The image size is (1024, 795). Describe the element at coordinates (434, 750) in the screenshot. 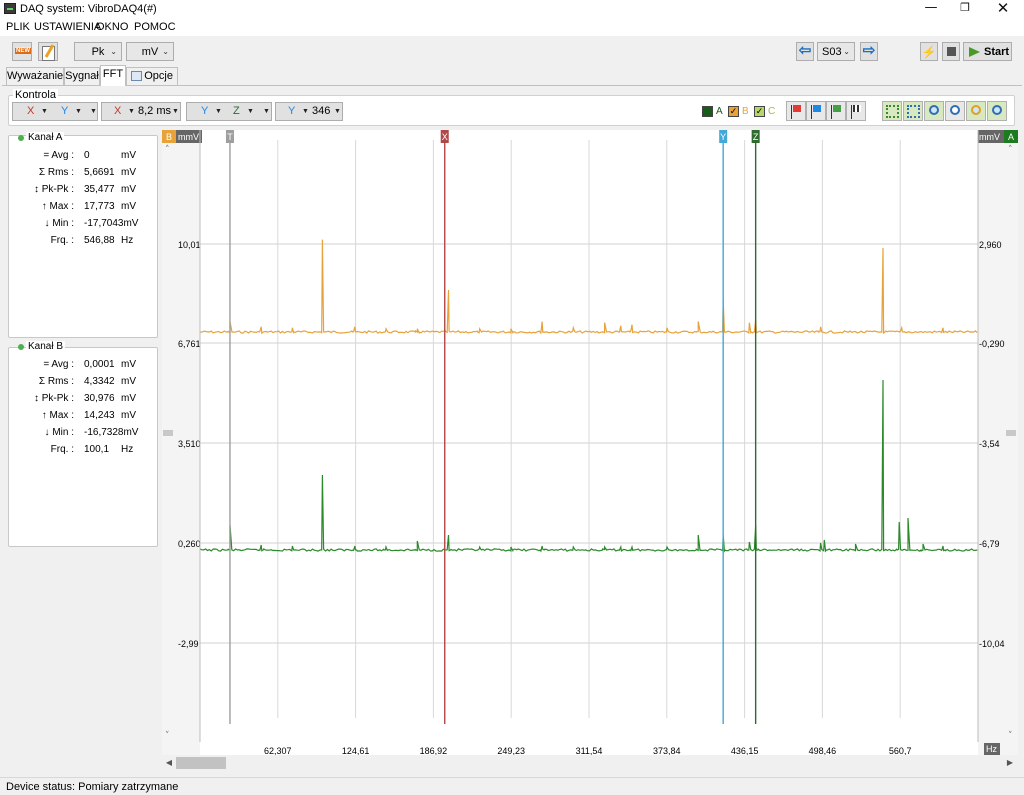

I see `x-tick-label: 186,92` at that location.